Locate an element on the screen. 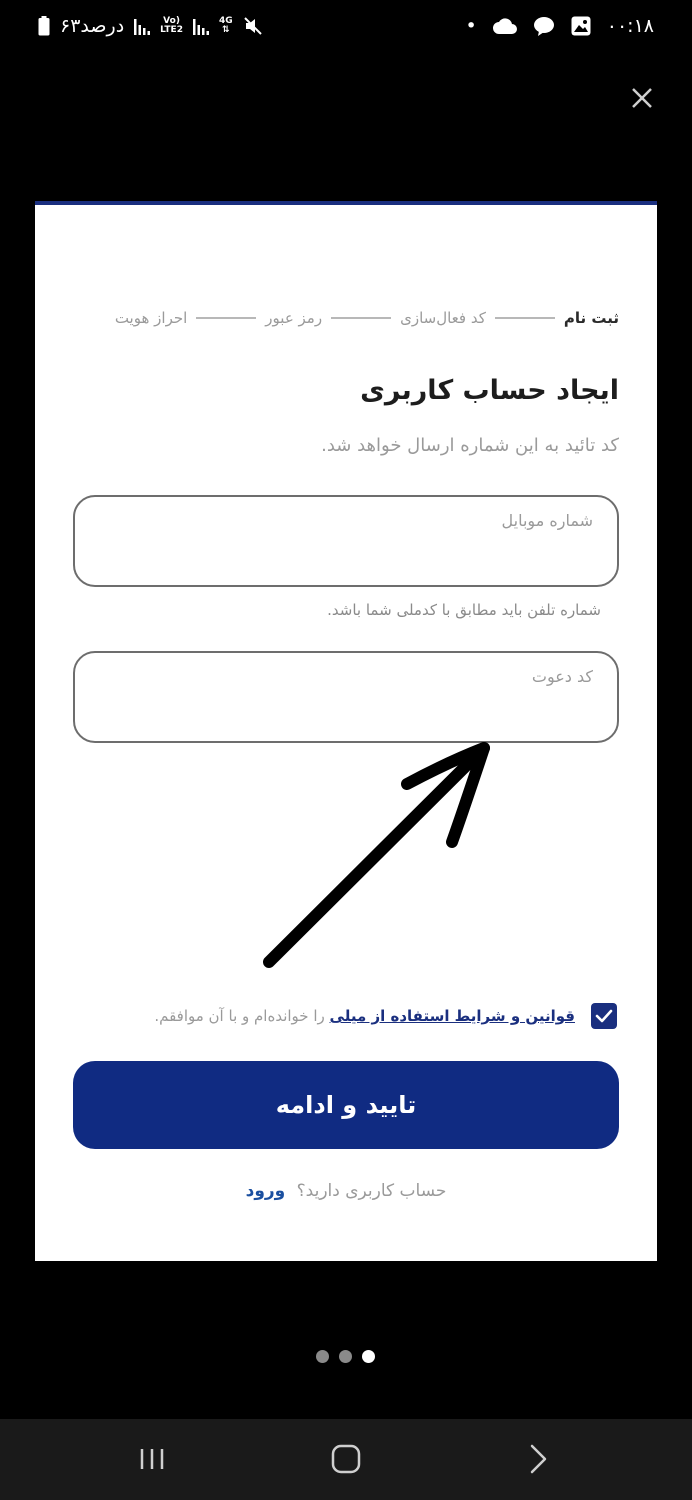 The height and width of the screenshot is (1500, 692). recent-apps-icon is located at coordinates (152, 1459).